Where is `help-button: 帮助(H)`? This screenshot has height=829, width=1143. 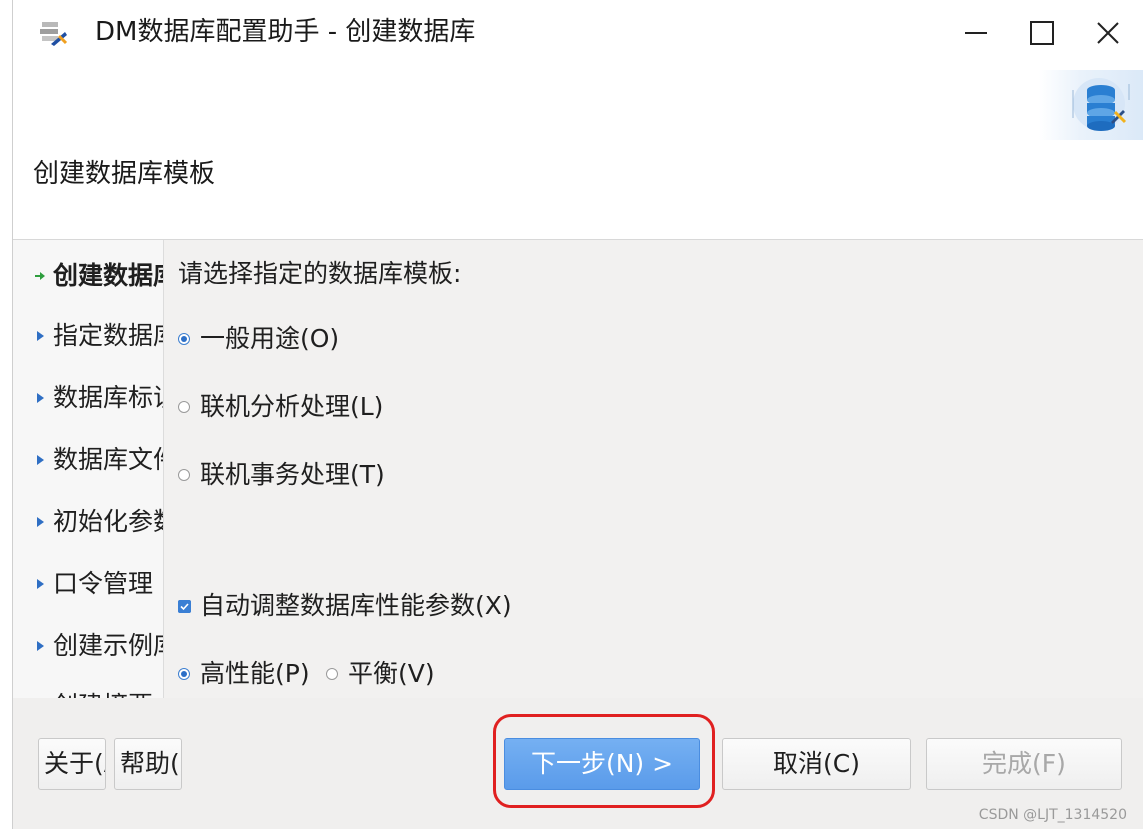
help-button: 帮助(H) is located at coordinates (148, 764).